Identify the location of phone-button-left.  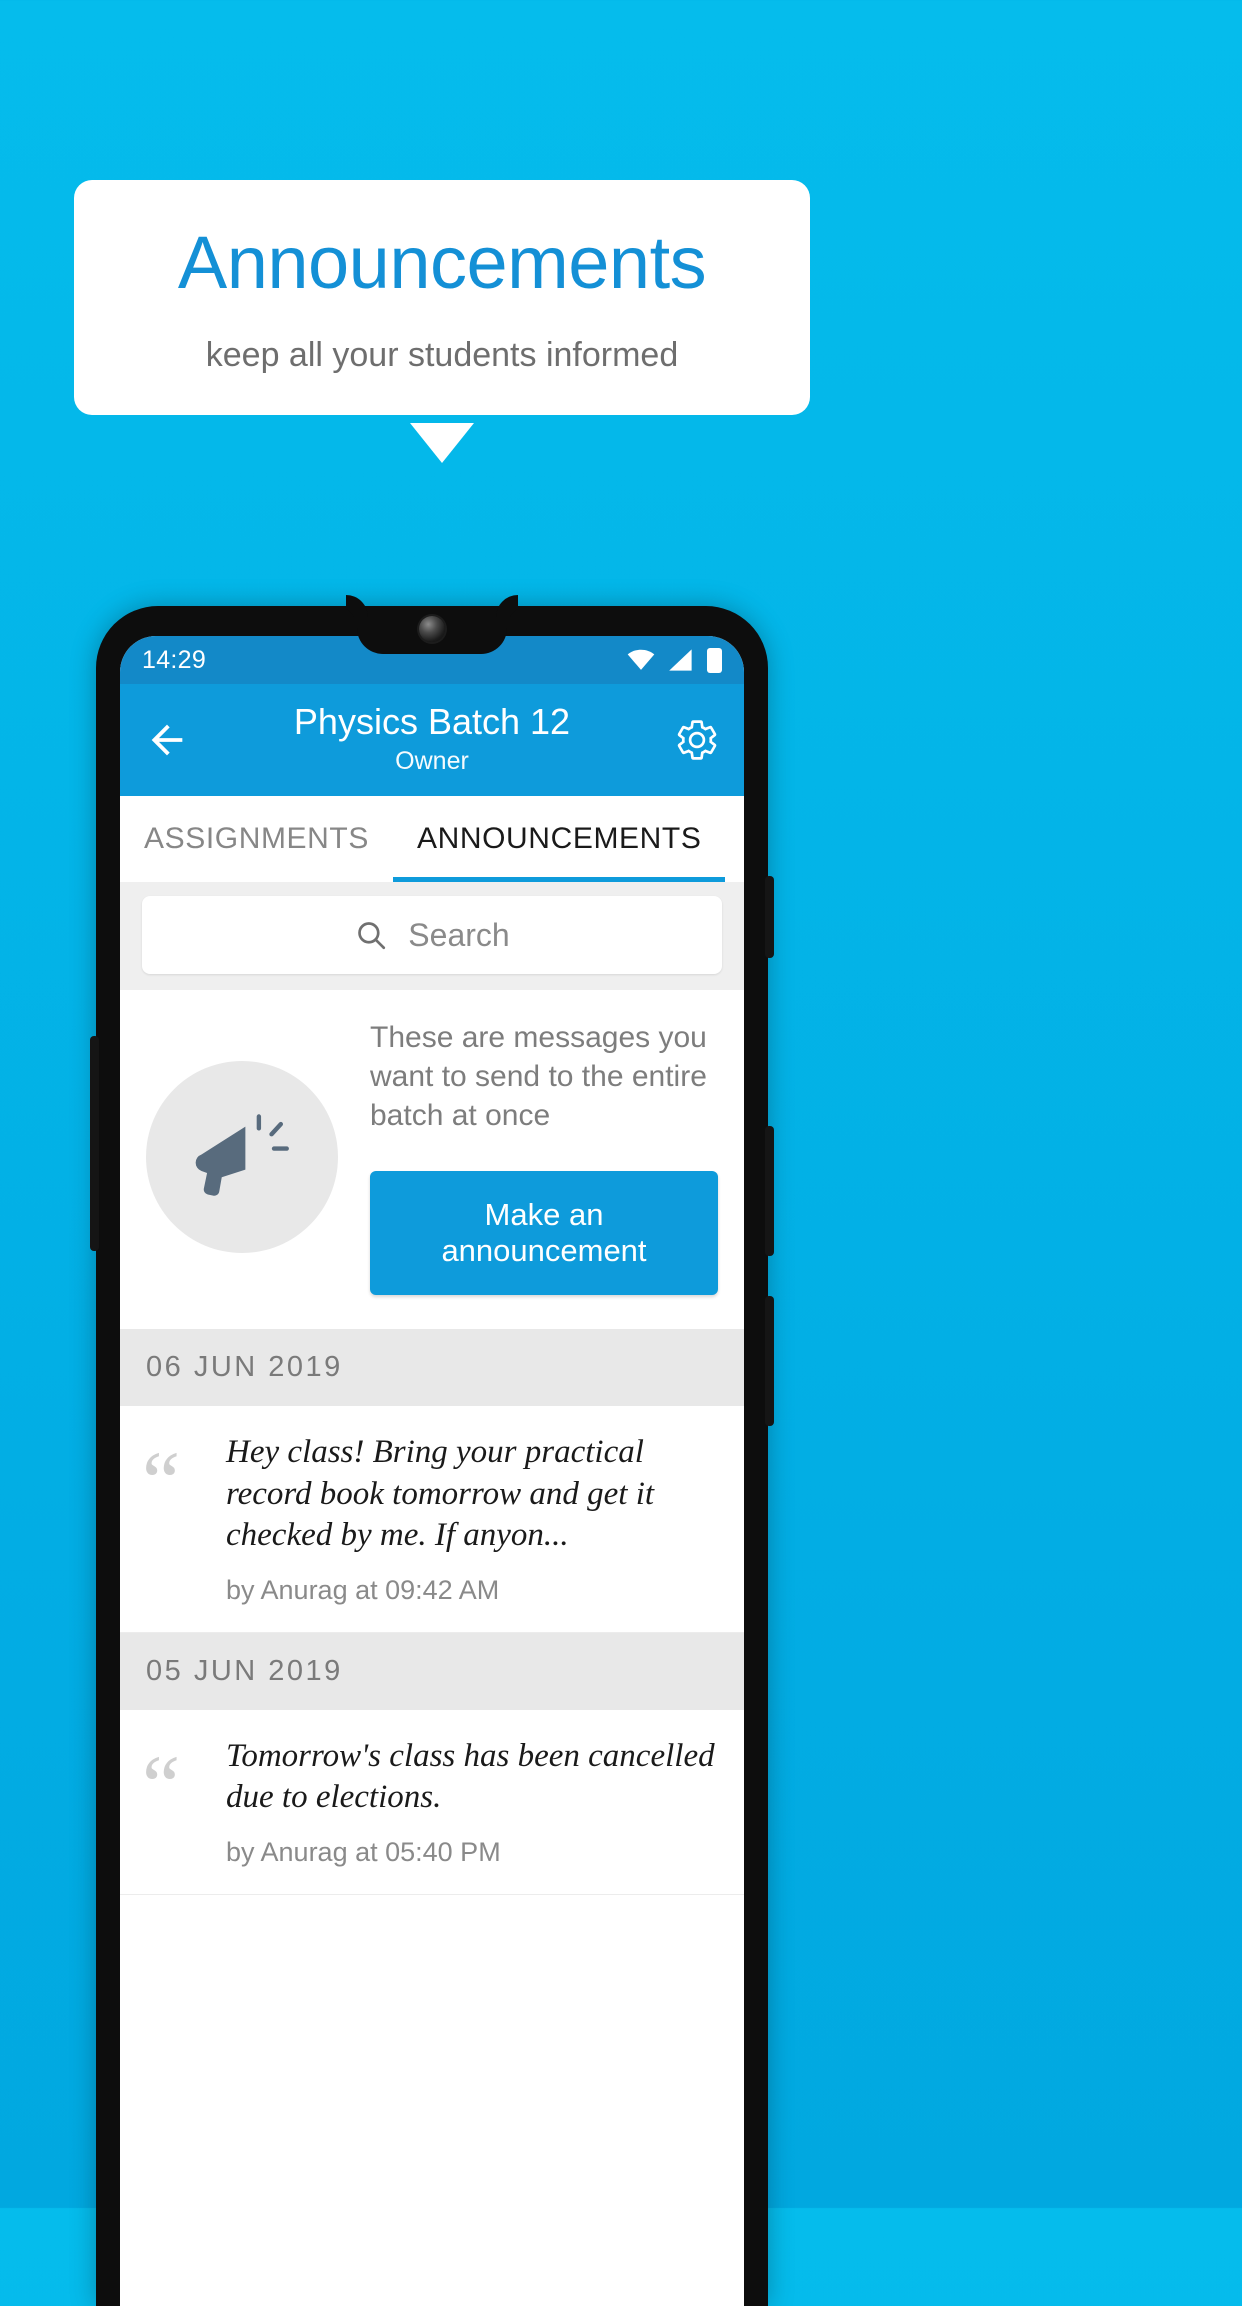
(94, 1143).